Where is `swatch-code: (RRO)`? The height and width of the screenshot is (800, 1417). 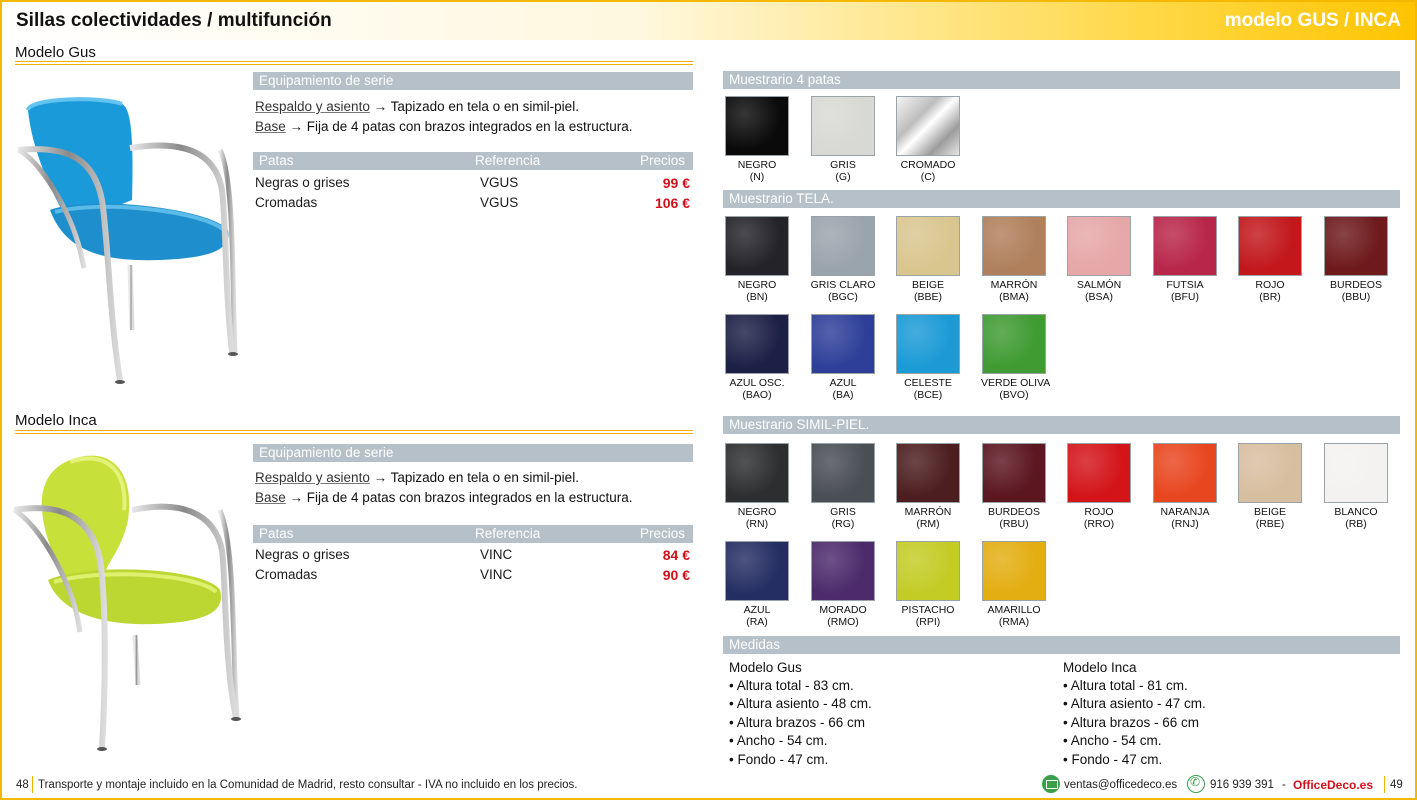
swatch-code: (RRO) is located at coordinates (1099, 524).